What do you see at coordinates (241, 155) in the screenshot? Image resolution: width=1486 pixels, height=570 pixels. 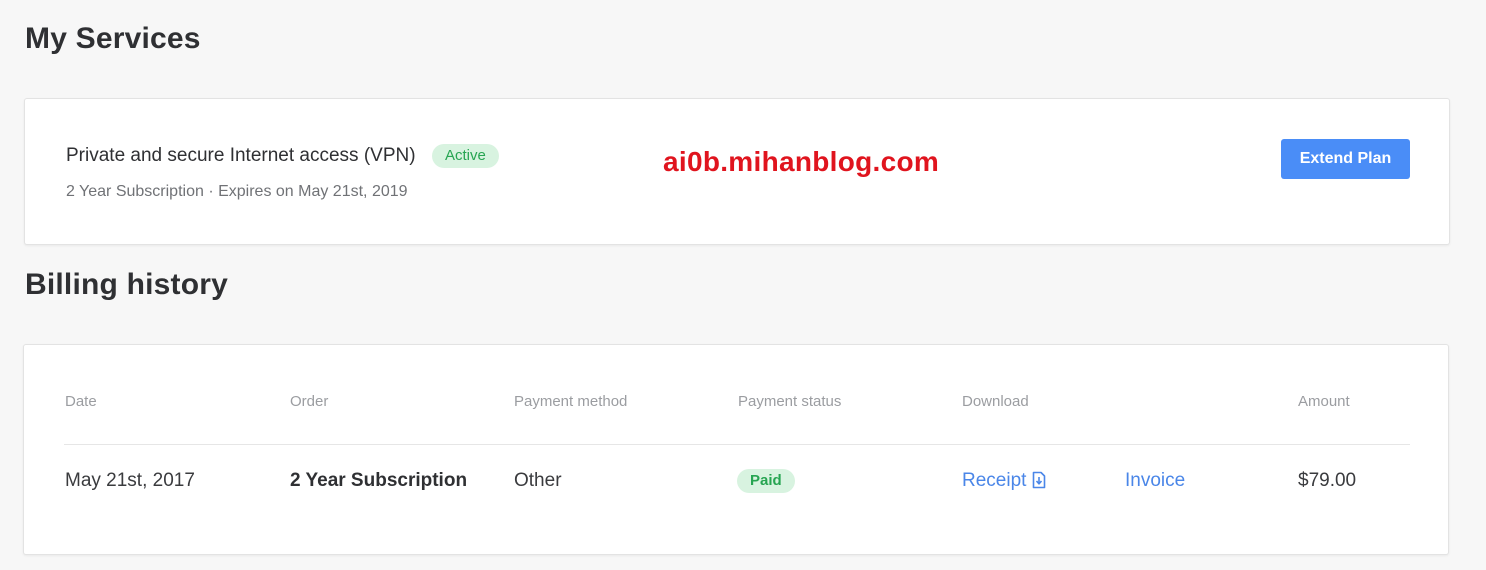 I see `service-name: Private and secure Internet access (VPN)` at bounding box center [241, 155].